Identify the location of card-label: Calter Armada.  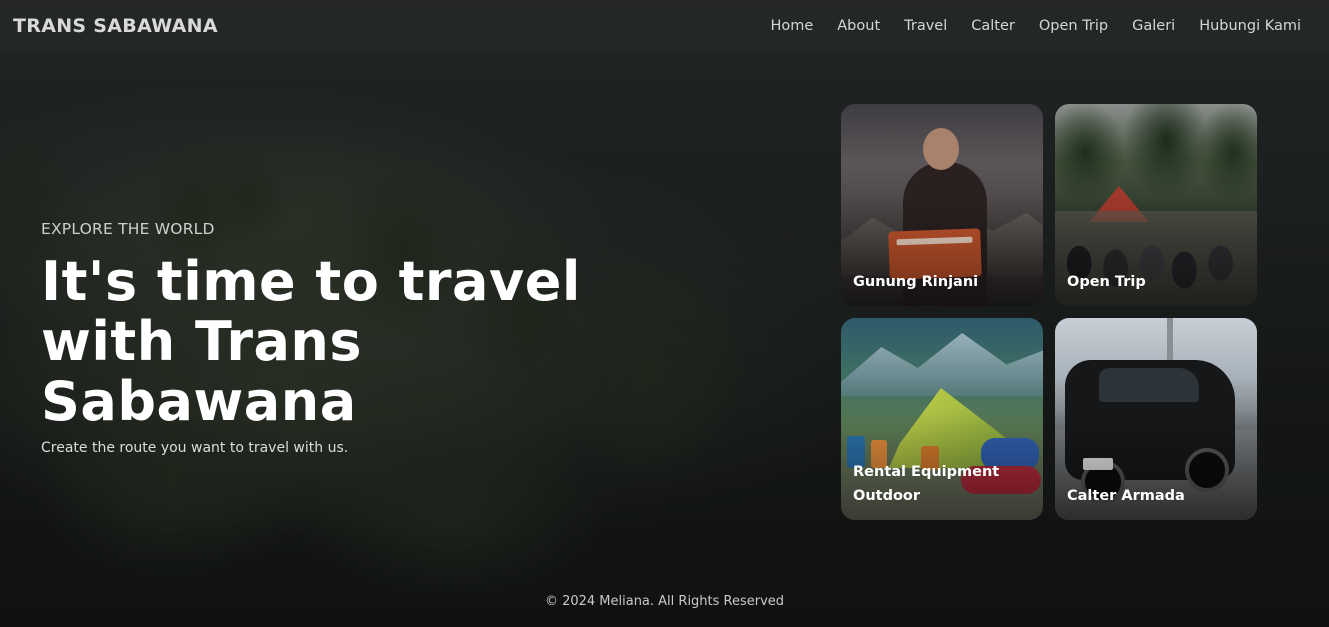
(1126, 496).